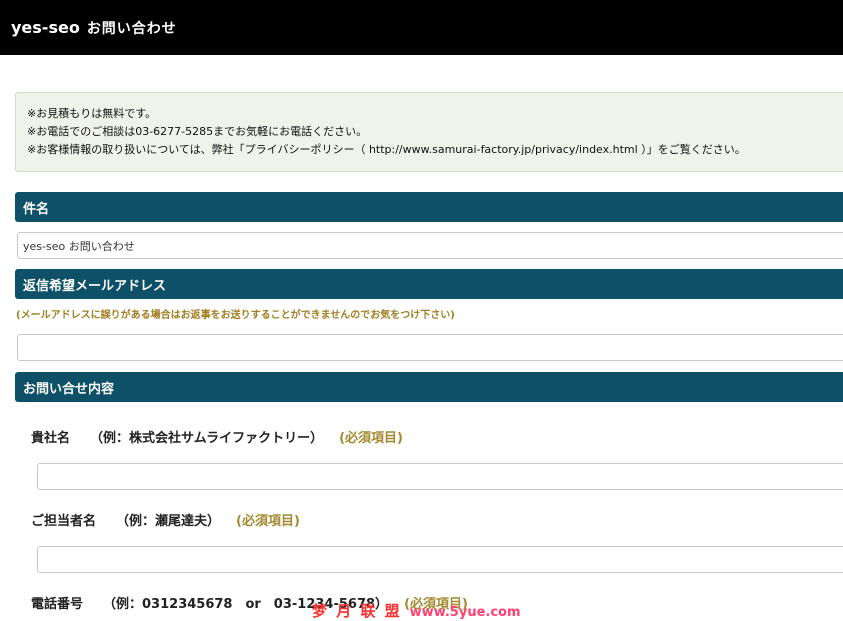 This screenshot has height=621, width=843. What do you see at coordinates (357, 611) in the screenshot?
I see `watermark-text: 梦 月 联 盟` at bounding box center [357, 611].